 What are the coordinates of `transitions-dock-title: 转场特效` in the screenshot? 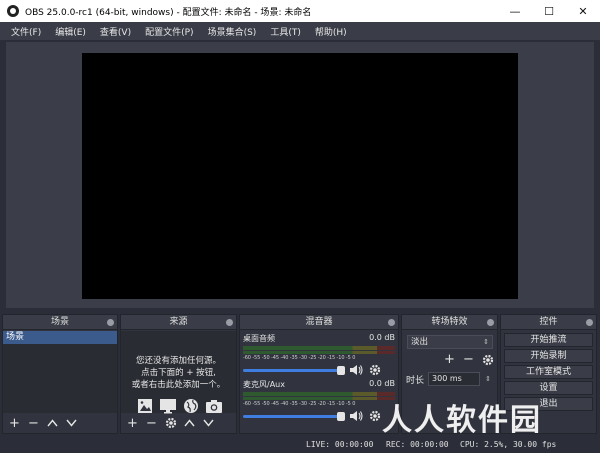 It's located at (449, 322).